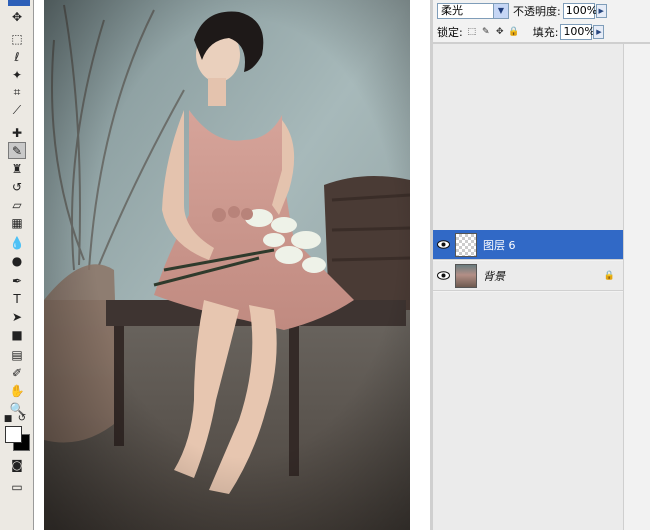 This screenshot has width=650, height=530. What do you see at coordinates (17, 280) in the screenshot?
I see `pen-tool-icon: ✒` at bounding box center [17, 280].